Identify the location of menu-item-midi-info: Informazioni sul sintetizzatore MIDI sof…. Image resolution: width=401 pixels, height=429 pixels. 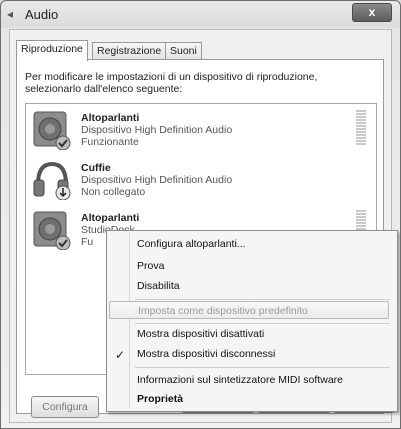
(263, 380).